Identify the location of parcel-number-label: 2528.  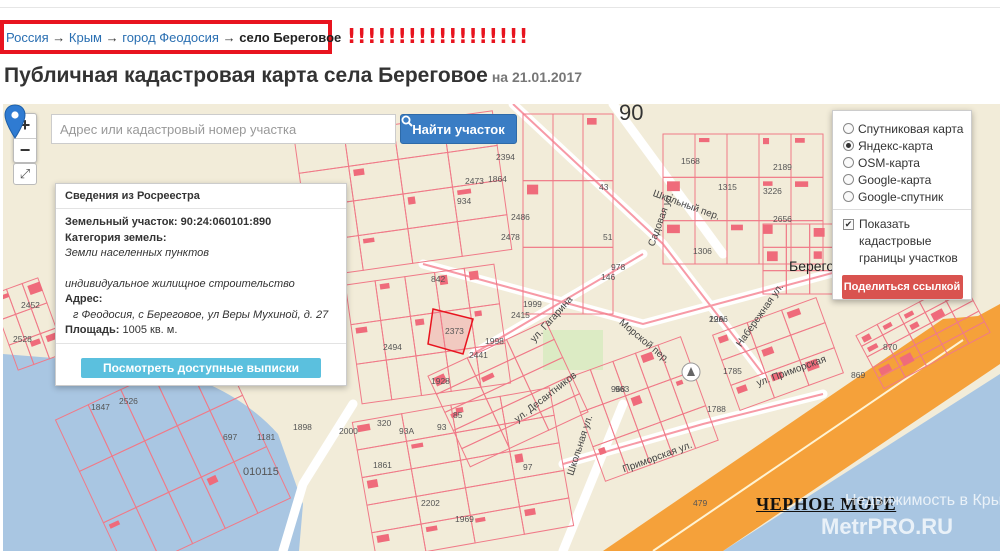
(22, 339).